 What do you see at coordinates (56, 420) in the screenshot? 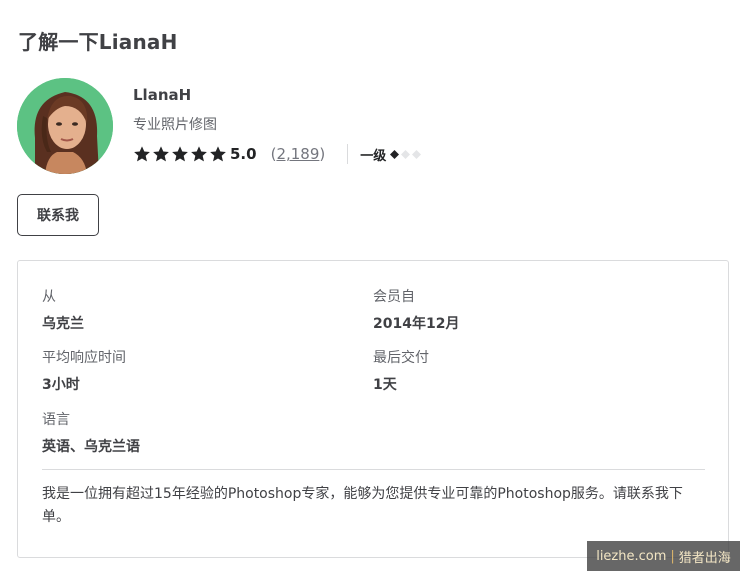
I see `stat-languages-label: 语言` at bounding box center [56, 420].